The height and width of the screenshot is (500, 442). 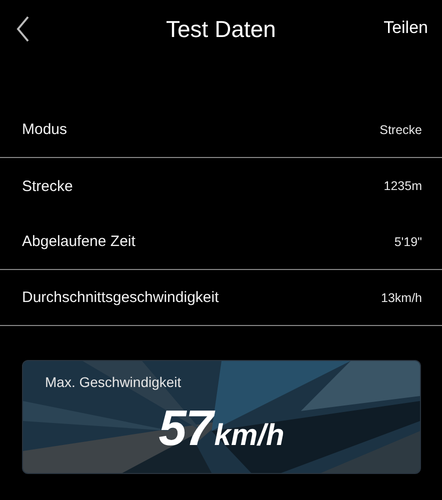 I want to click on row-label: Durchschnittsgeschwindigkeit, so click(x=120, y=297).